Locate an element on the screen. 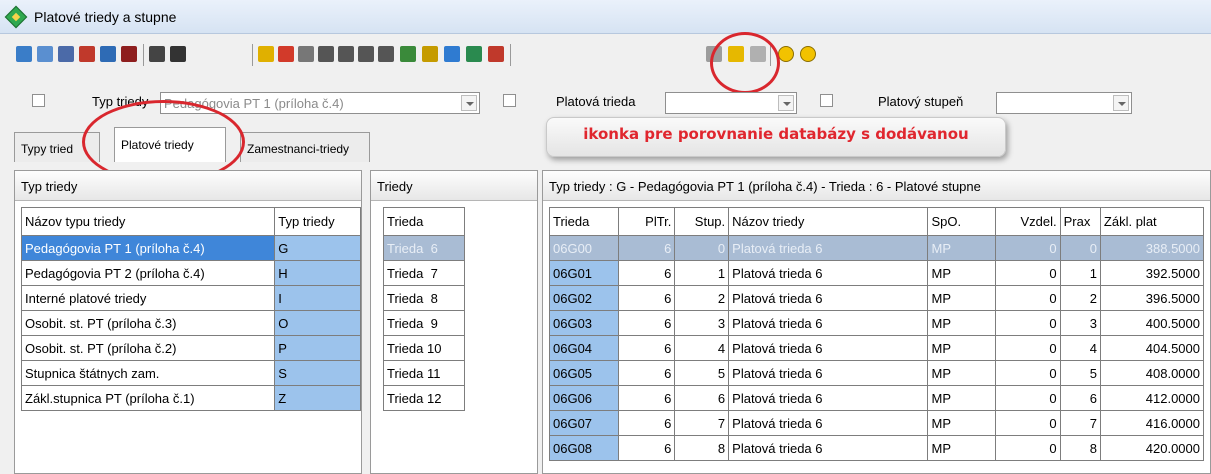  table-row: Trieda 6 is located at coordinates (424, 248).